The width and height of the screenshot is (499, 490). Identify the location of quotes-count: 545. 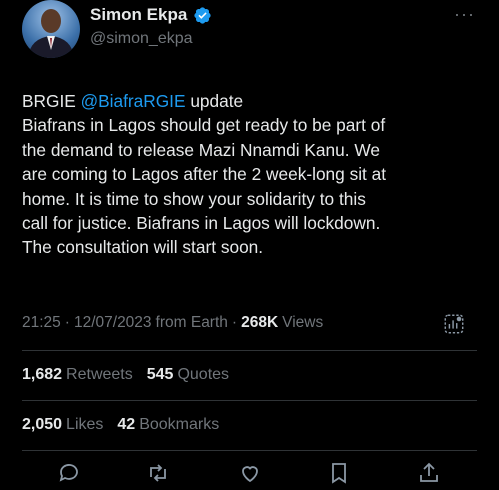
(160, 374).